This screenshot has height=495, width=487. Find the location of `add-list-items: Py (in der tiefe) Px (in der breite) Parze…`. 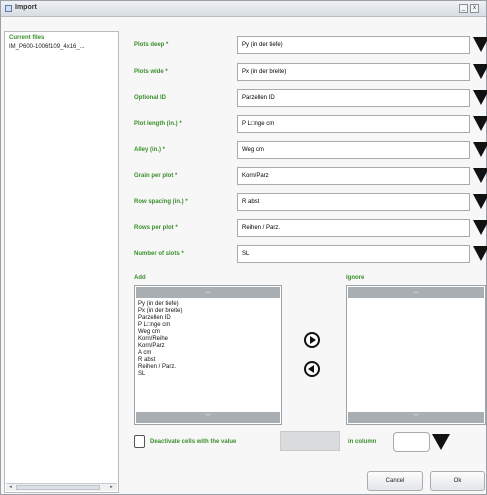

add-list-items: Py (in der tiefe) Px (in der breite) Parze… is located at coordinates (160, 339).